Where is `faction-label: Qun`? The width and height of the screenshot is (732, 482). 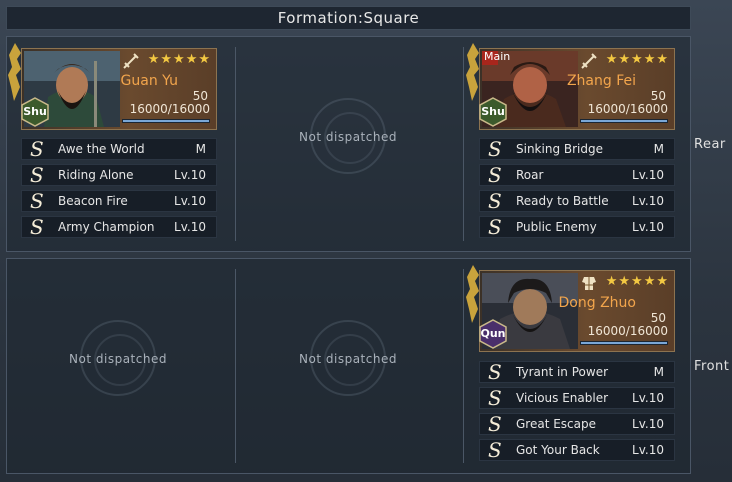 faction-label: Qun is located at coordinates (493, 333).